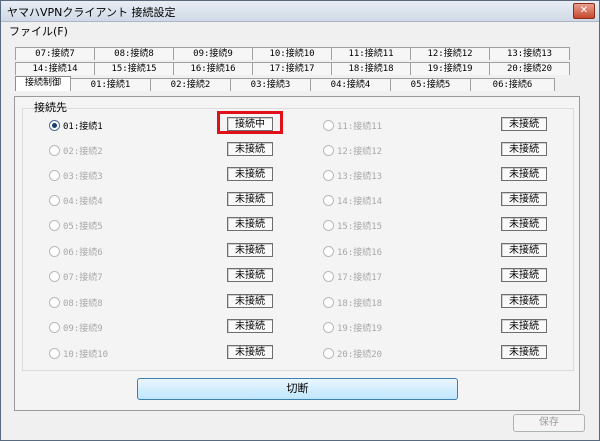 This screenshot has height=441, width=600. Describe the element at coordinates (529, 53) in the screenshot. I see `tab-row1-6: 13:接続13` at that location.